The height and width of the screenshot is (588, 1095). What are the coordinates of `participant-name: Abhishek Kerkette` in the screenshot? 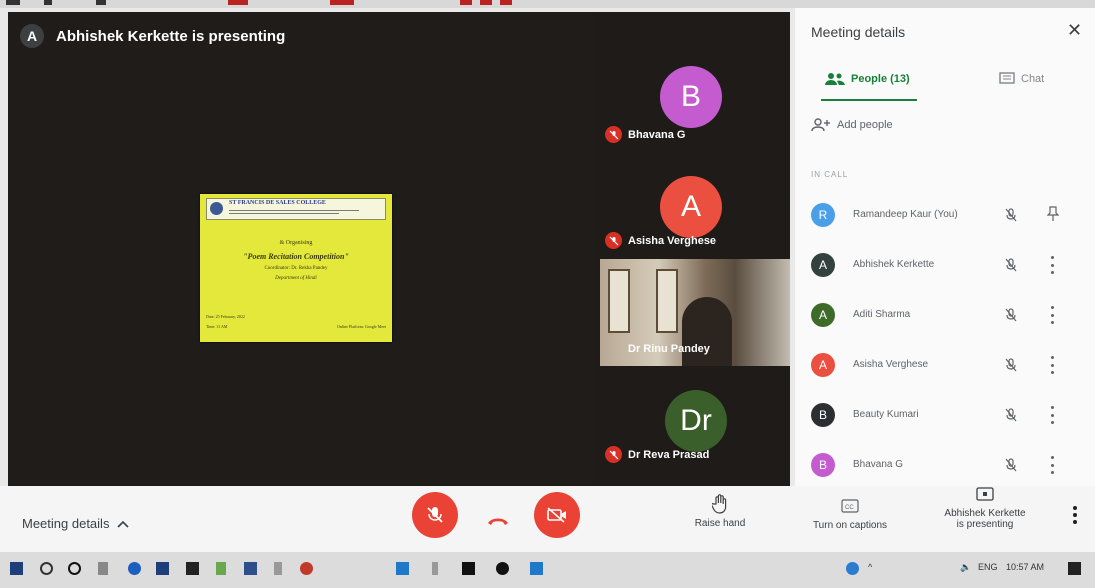 It's located at (894, 264).